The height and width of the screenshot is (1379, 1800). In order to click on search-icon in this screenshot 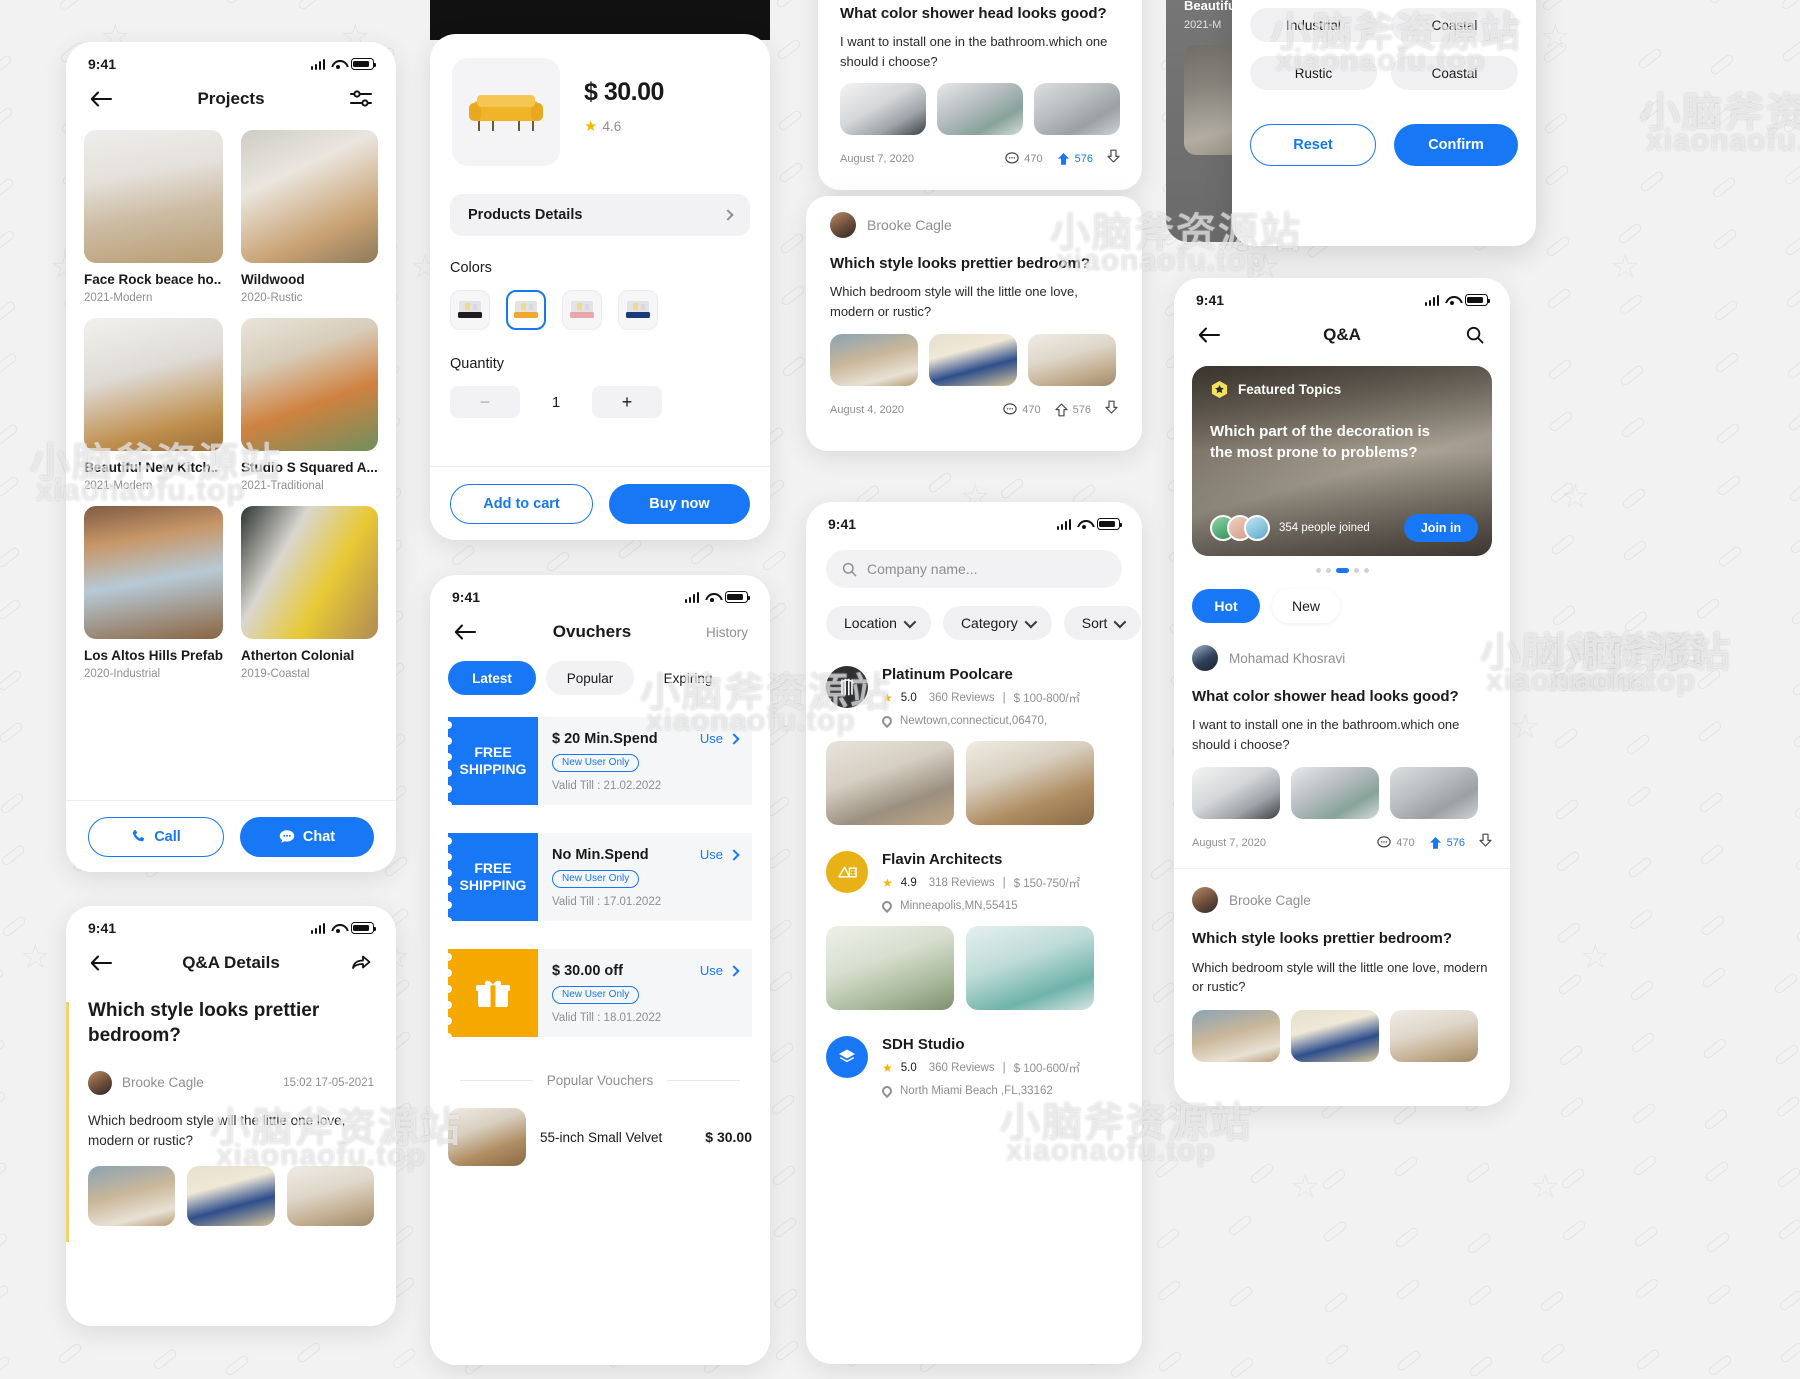, I will do `click(1475, 335)`.